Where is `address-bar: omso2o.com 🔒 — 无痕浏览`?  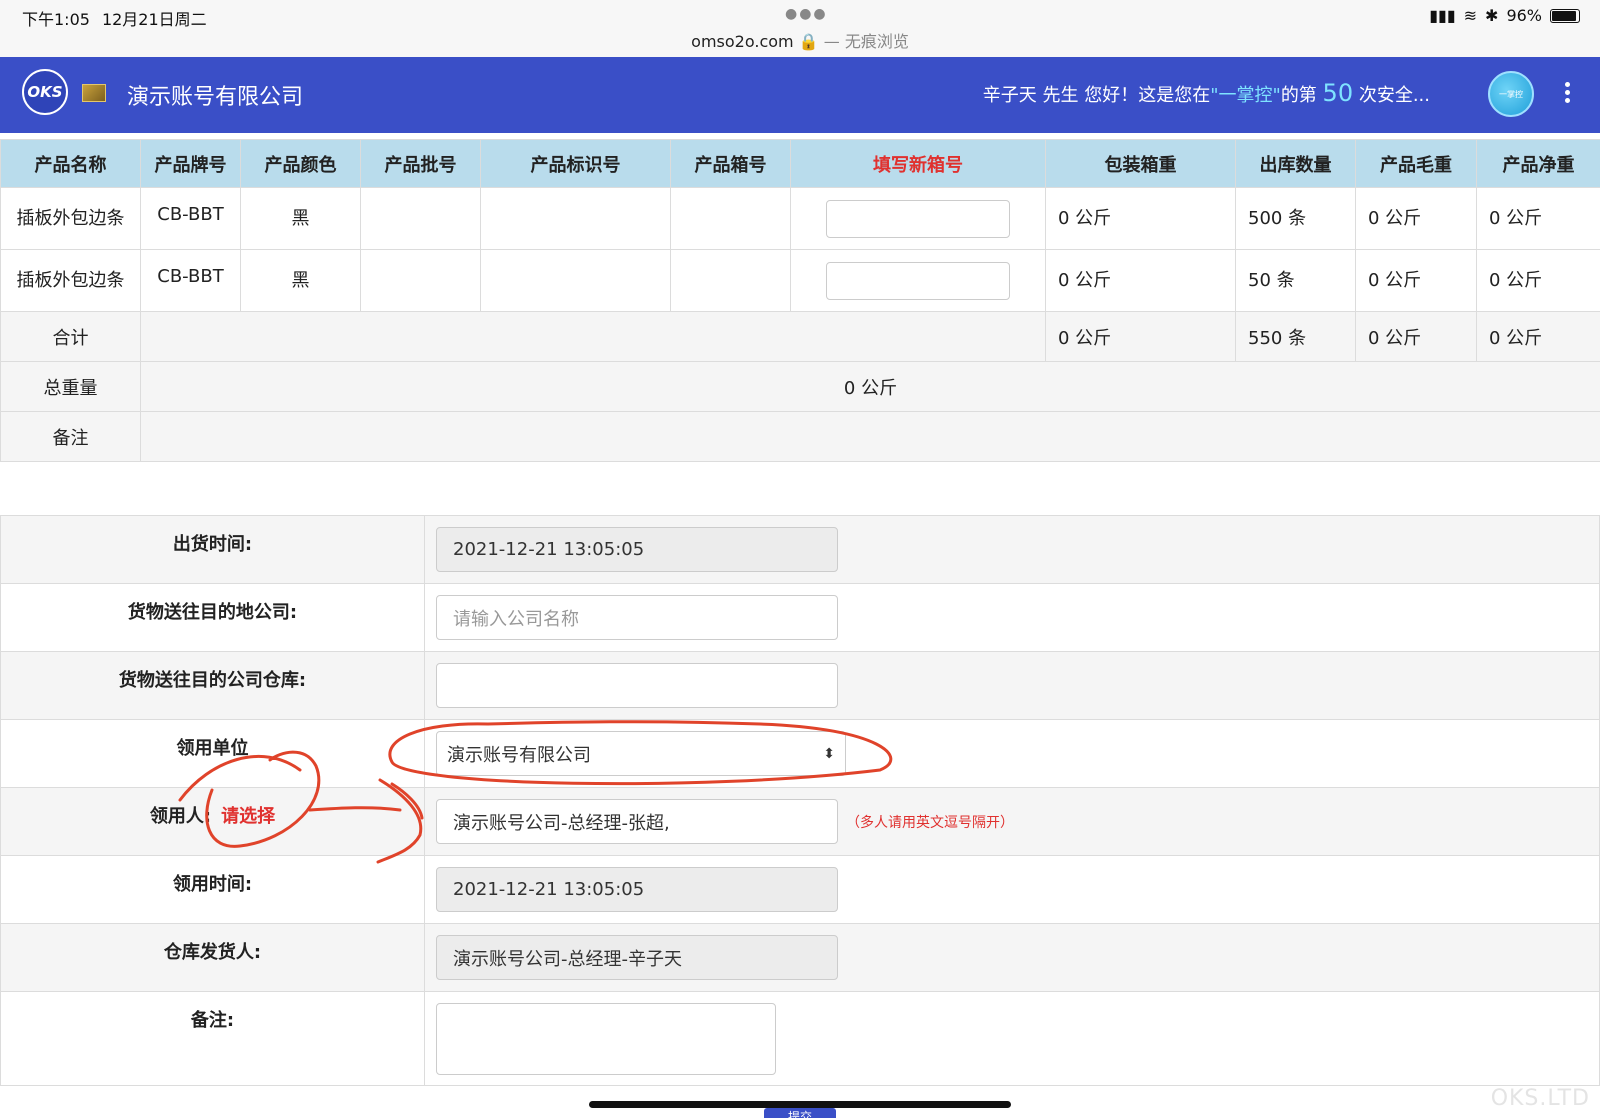
address-bar: omso2o.com 🔒 — 无痕浏览 is located at coordinates (800, 40).